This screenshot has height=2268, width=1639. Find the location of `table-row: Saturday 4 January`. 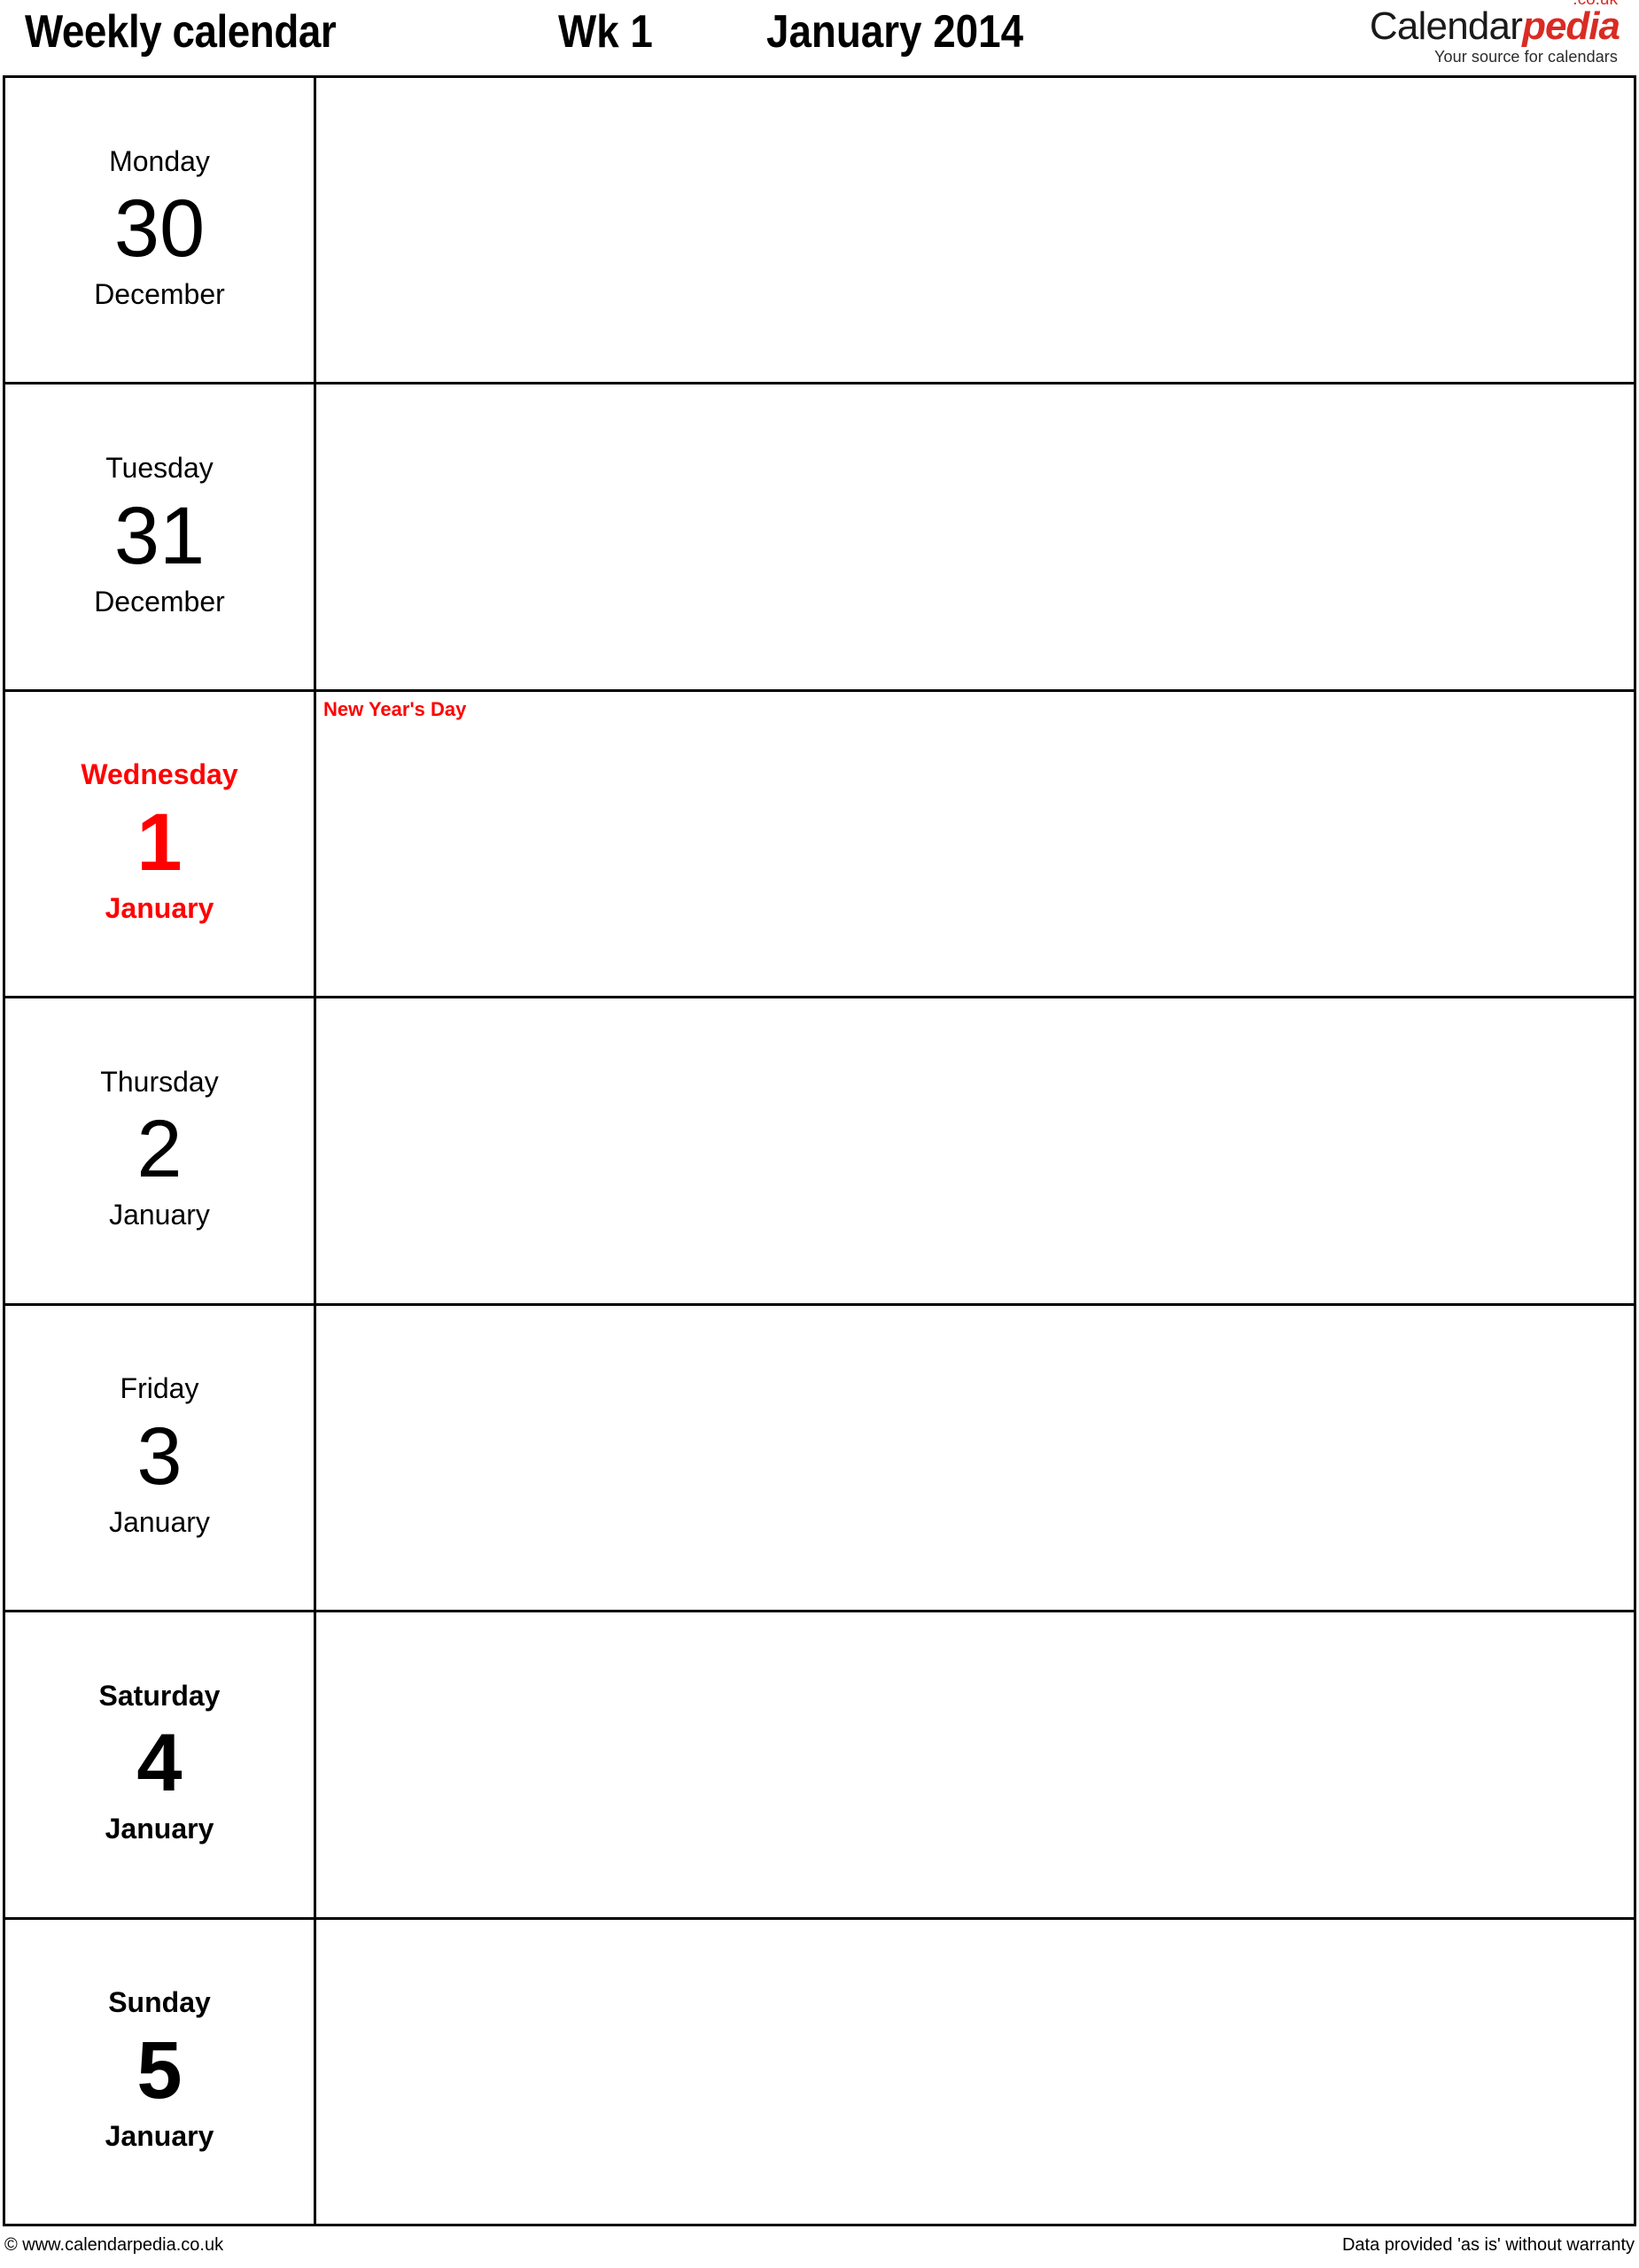

table-row: Saturday 4 January is located at coordinates (819, 1766).